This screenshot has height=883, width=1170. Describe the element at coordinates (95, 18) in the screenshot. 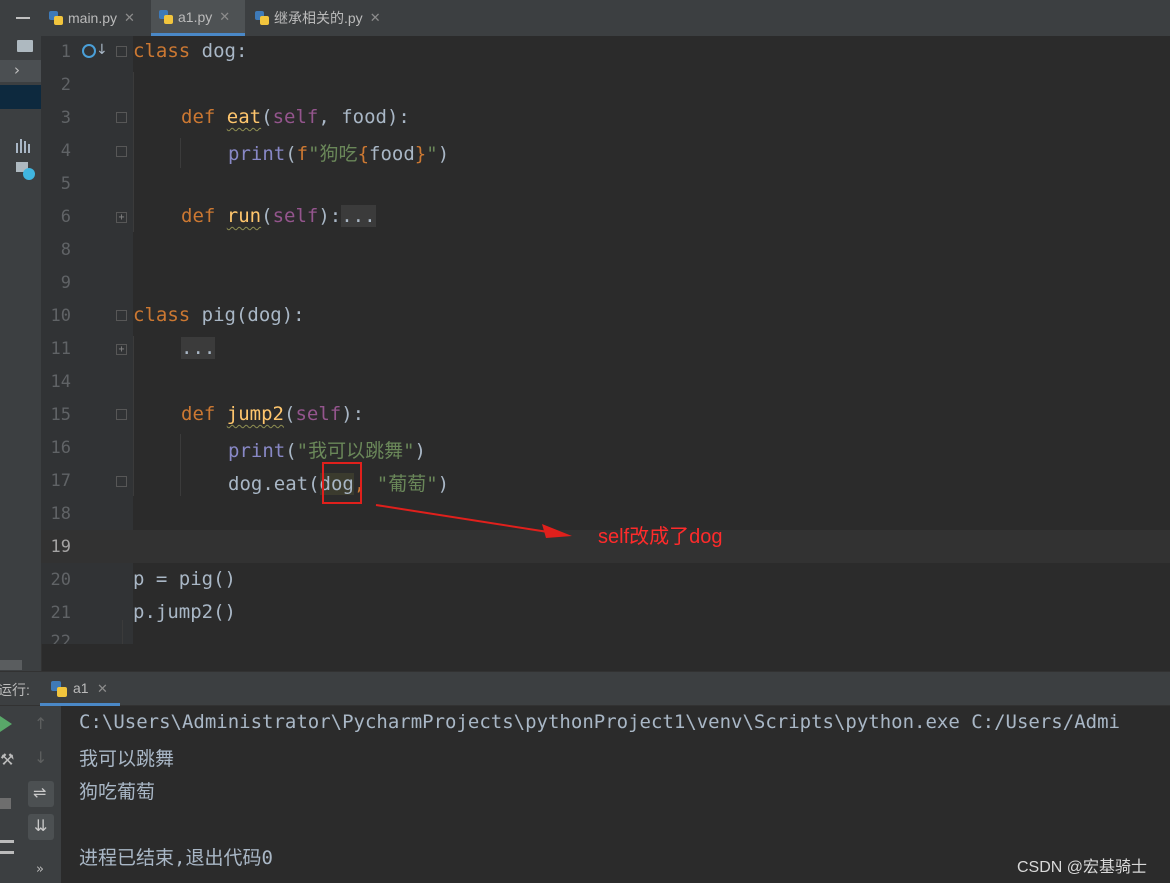

I see `tab-main-py: main.py ✕` at that location.